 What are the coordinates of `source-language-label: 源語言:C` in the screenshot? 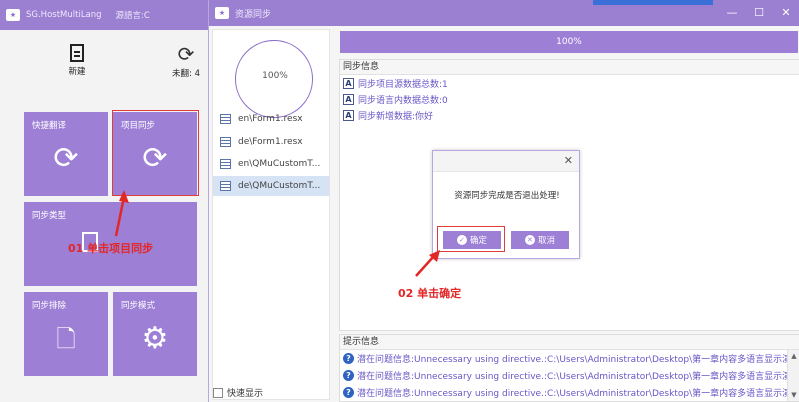 It's located at (132, 16).